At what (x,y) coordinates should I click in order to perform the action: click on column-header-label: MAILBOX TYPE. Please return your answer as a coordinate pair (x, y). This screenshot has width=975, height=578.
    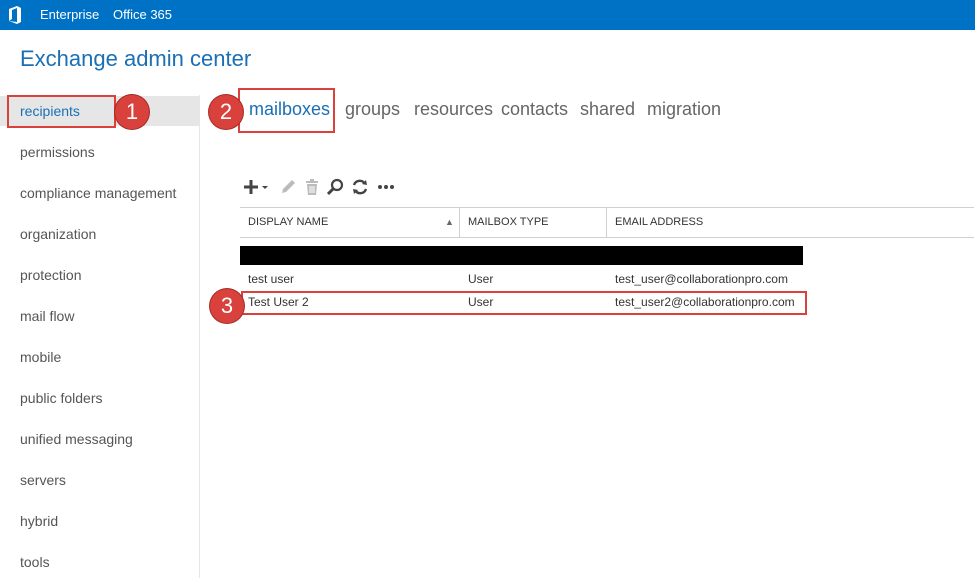
    Looking at the image, I should click on (508, 222).